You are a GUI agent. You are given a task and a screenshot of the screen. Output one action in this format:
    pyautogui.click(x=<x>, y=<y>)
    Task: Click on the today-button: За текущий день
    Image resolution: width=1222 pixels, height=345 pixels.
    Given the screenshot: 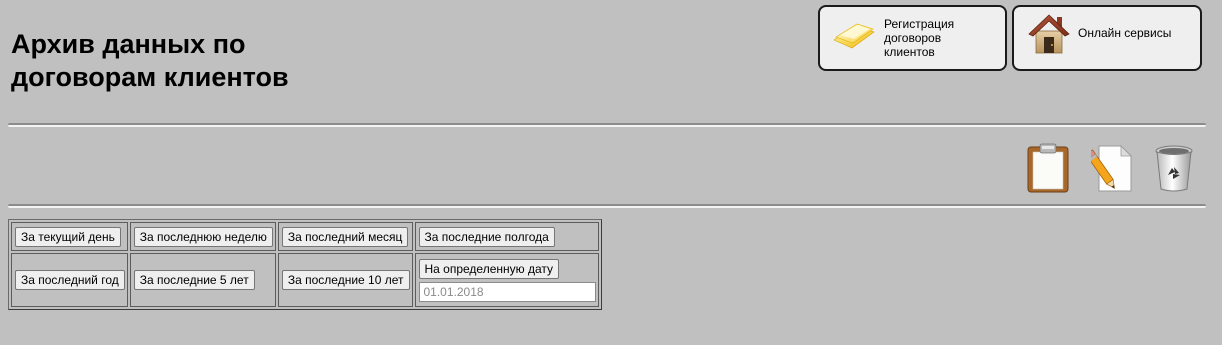 What is the action you would take?
    pyautogui.click(x=68, y=236)
    